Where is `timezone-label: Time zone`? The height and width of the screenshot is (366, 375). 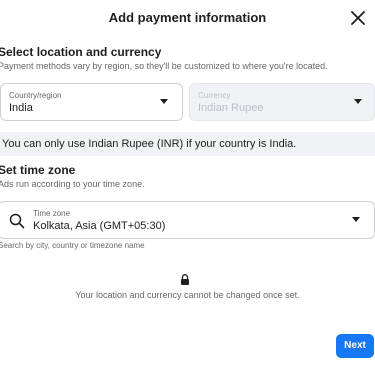 timezone-label: Time zone is located at coordinates (52, 213).